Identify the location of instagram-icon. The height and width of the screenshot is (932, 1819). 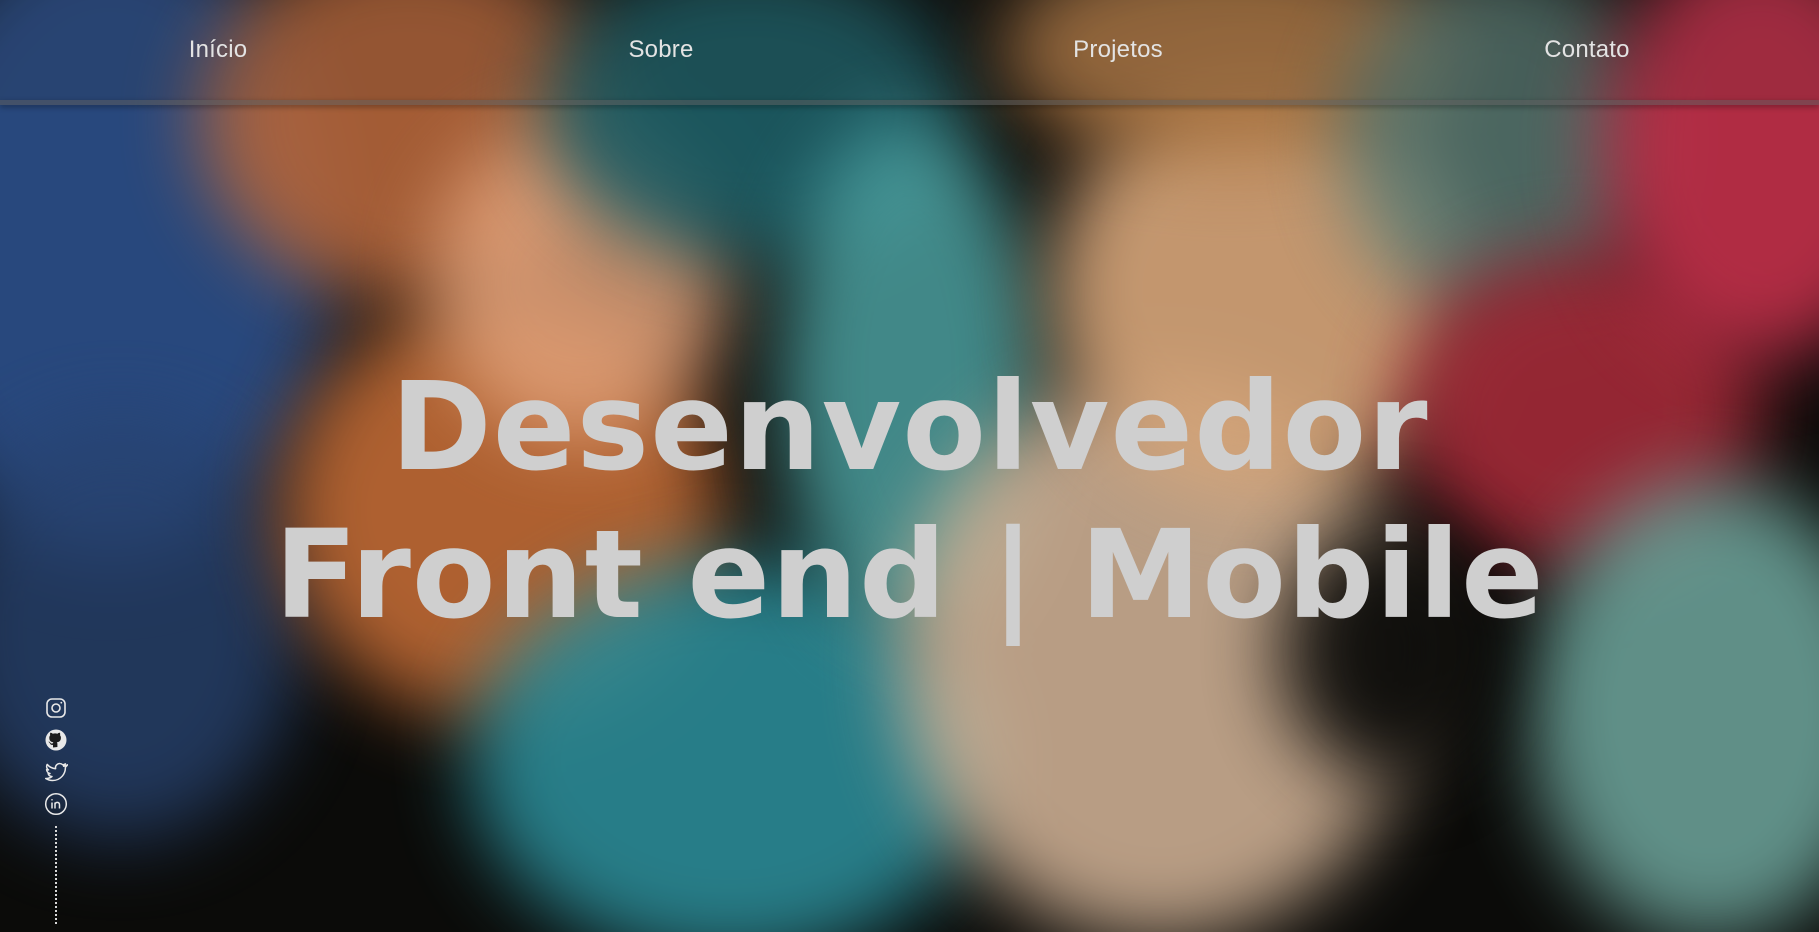
(56, 708).